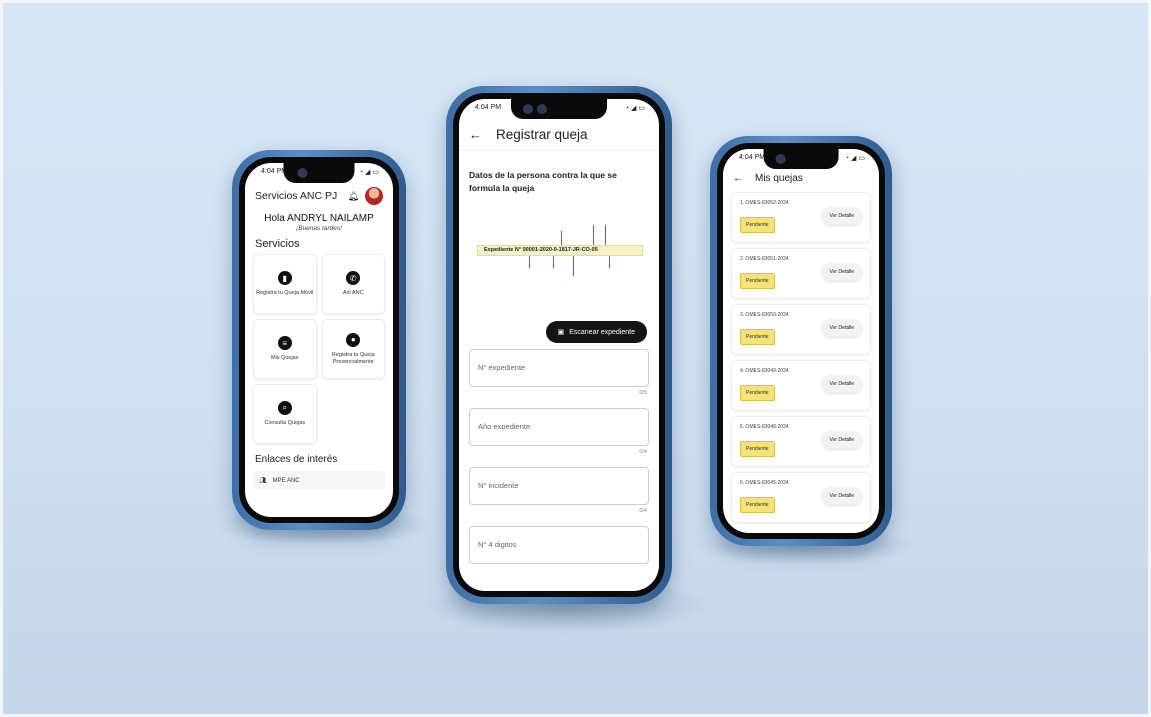 Image resolution: width=1151 pixels, height=717 pixels. Describe the element at coordinates (502, 367) in the screenshot. I see `field-placeholder: N° expediente` at that location.